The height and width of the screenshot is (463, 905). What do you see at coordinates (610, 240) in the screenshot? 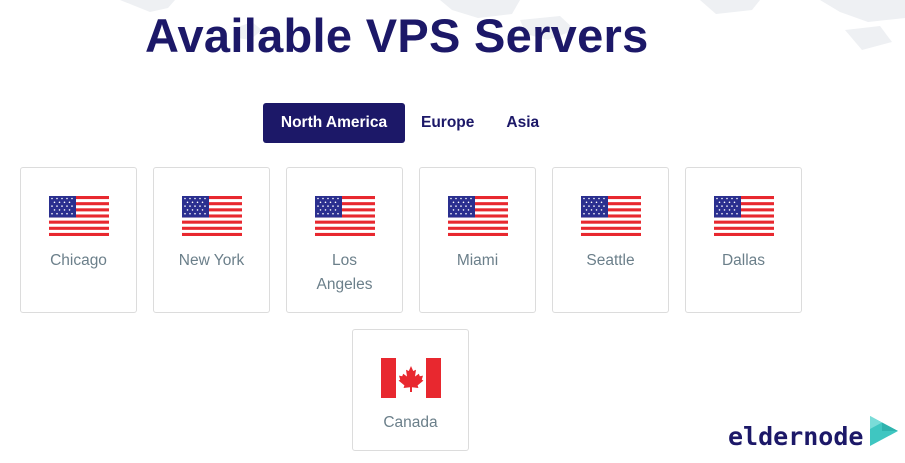
I see `location-card-seattle: Seattle` at bounding box center [610, 240].